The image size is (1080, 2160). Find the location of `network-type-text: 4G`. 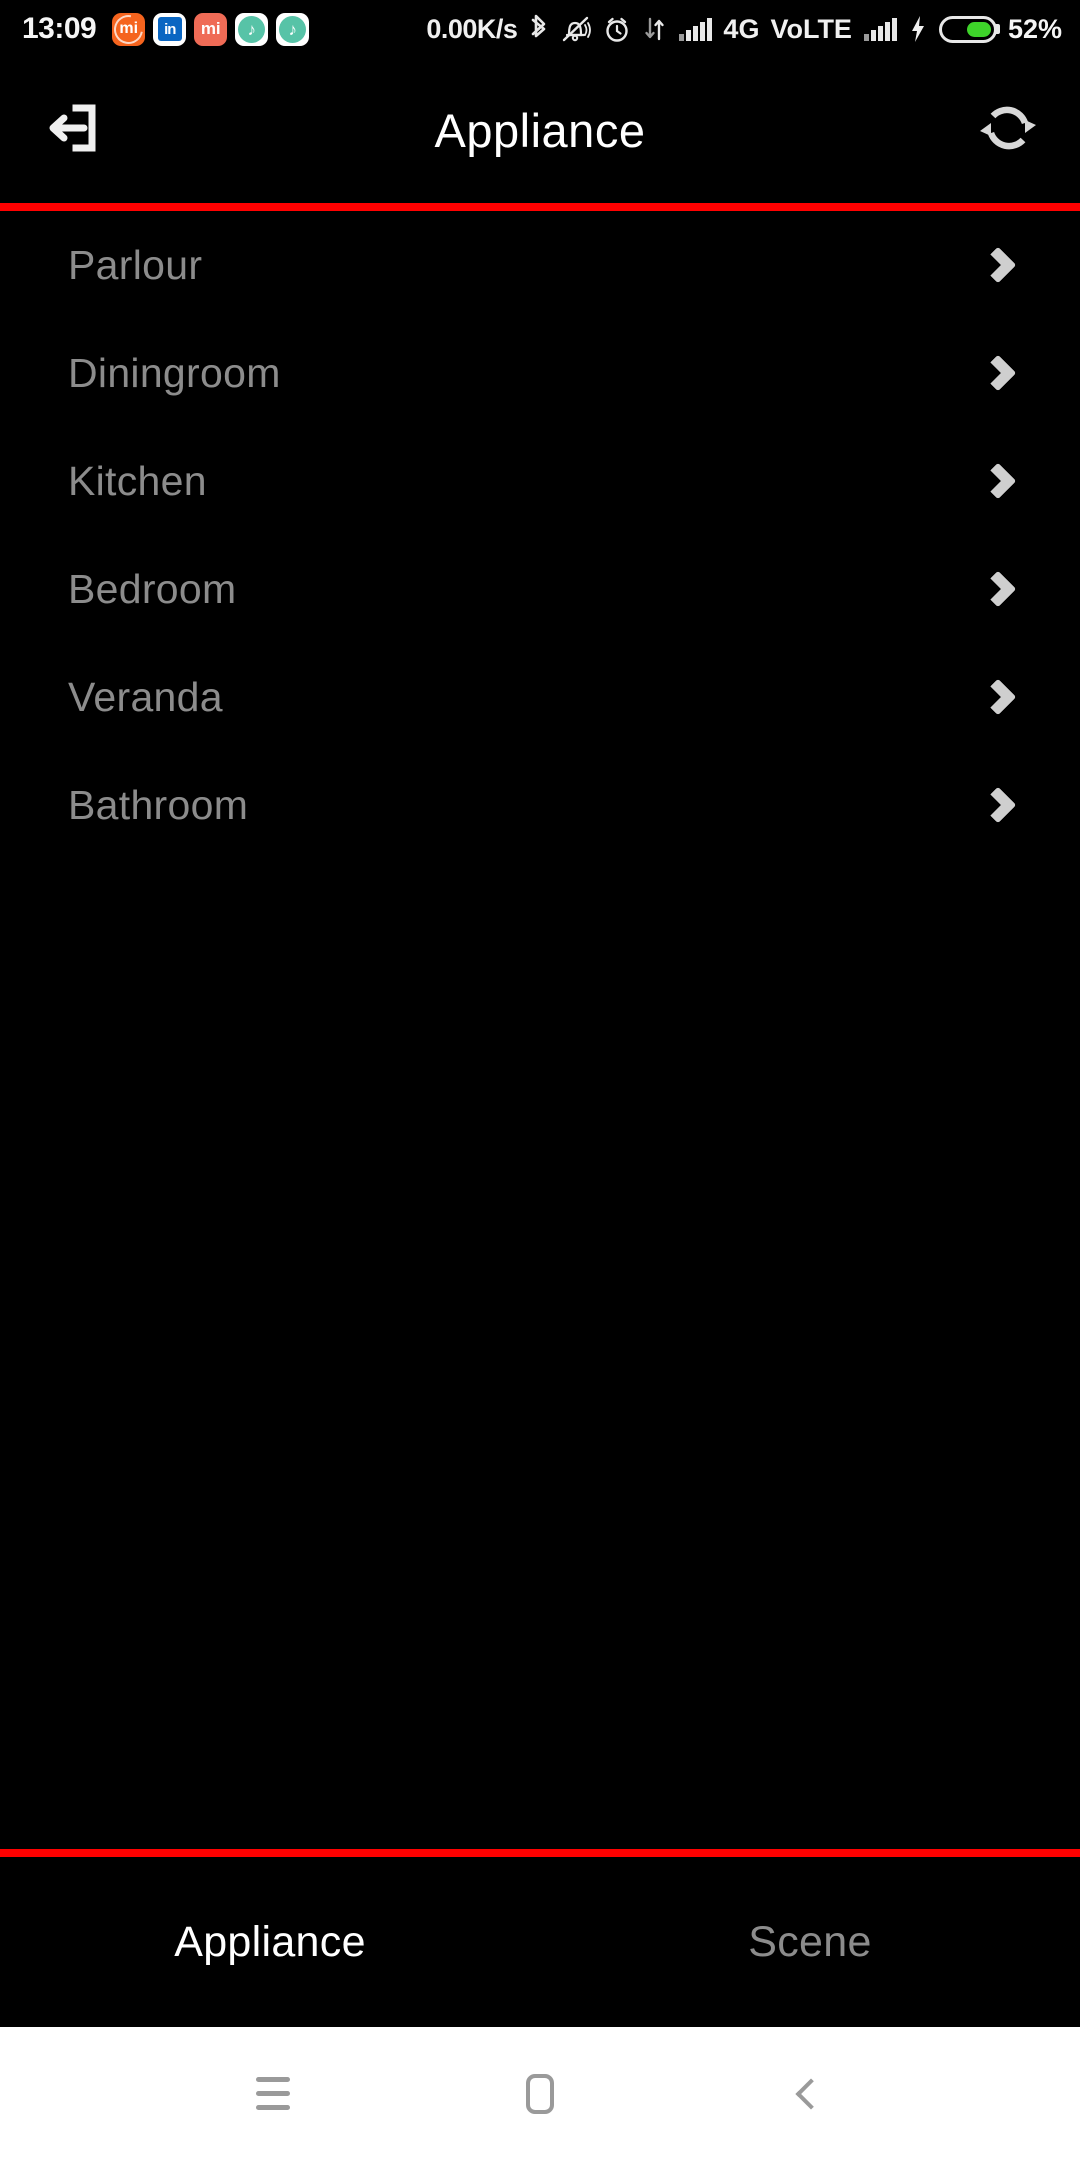

network-type-text: 4G is located at coordinates (741, 28).